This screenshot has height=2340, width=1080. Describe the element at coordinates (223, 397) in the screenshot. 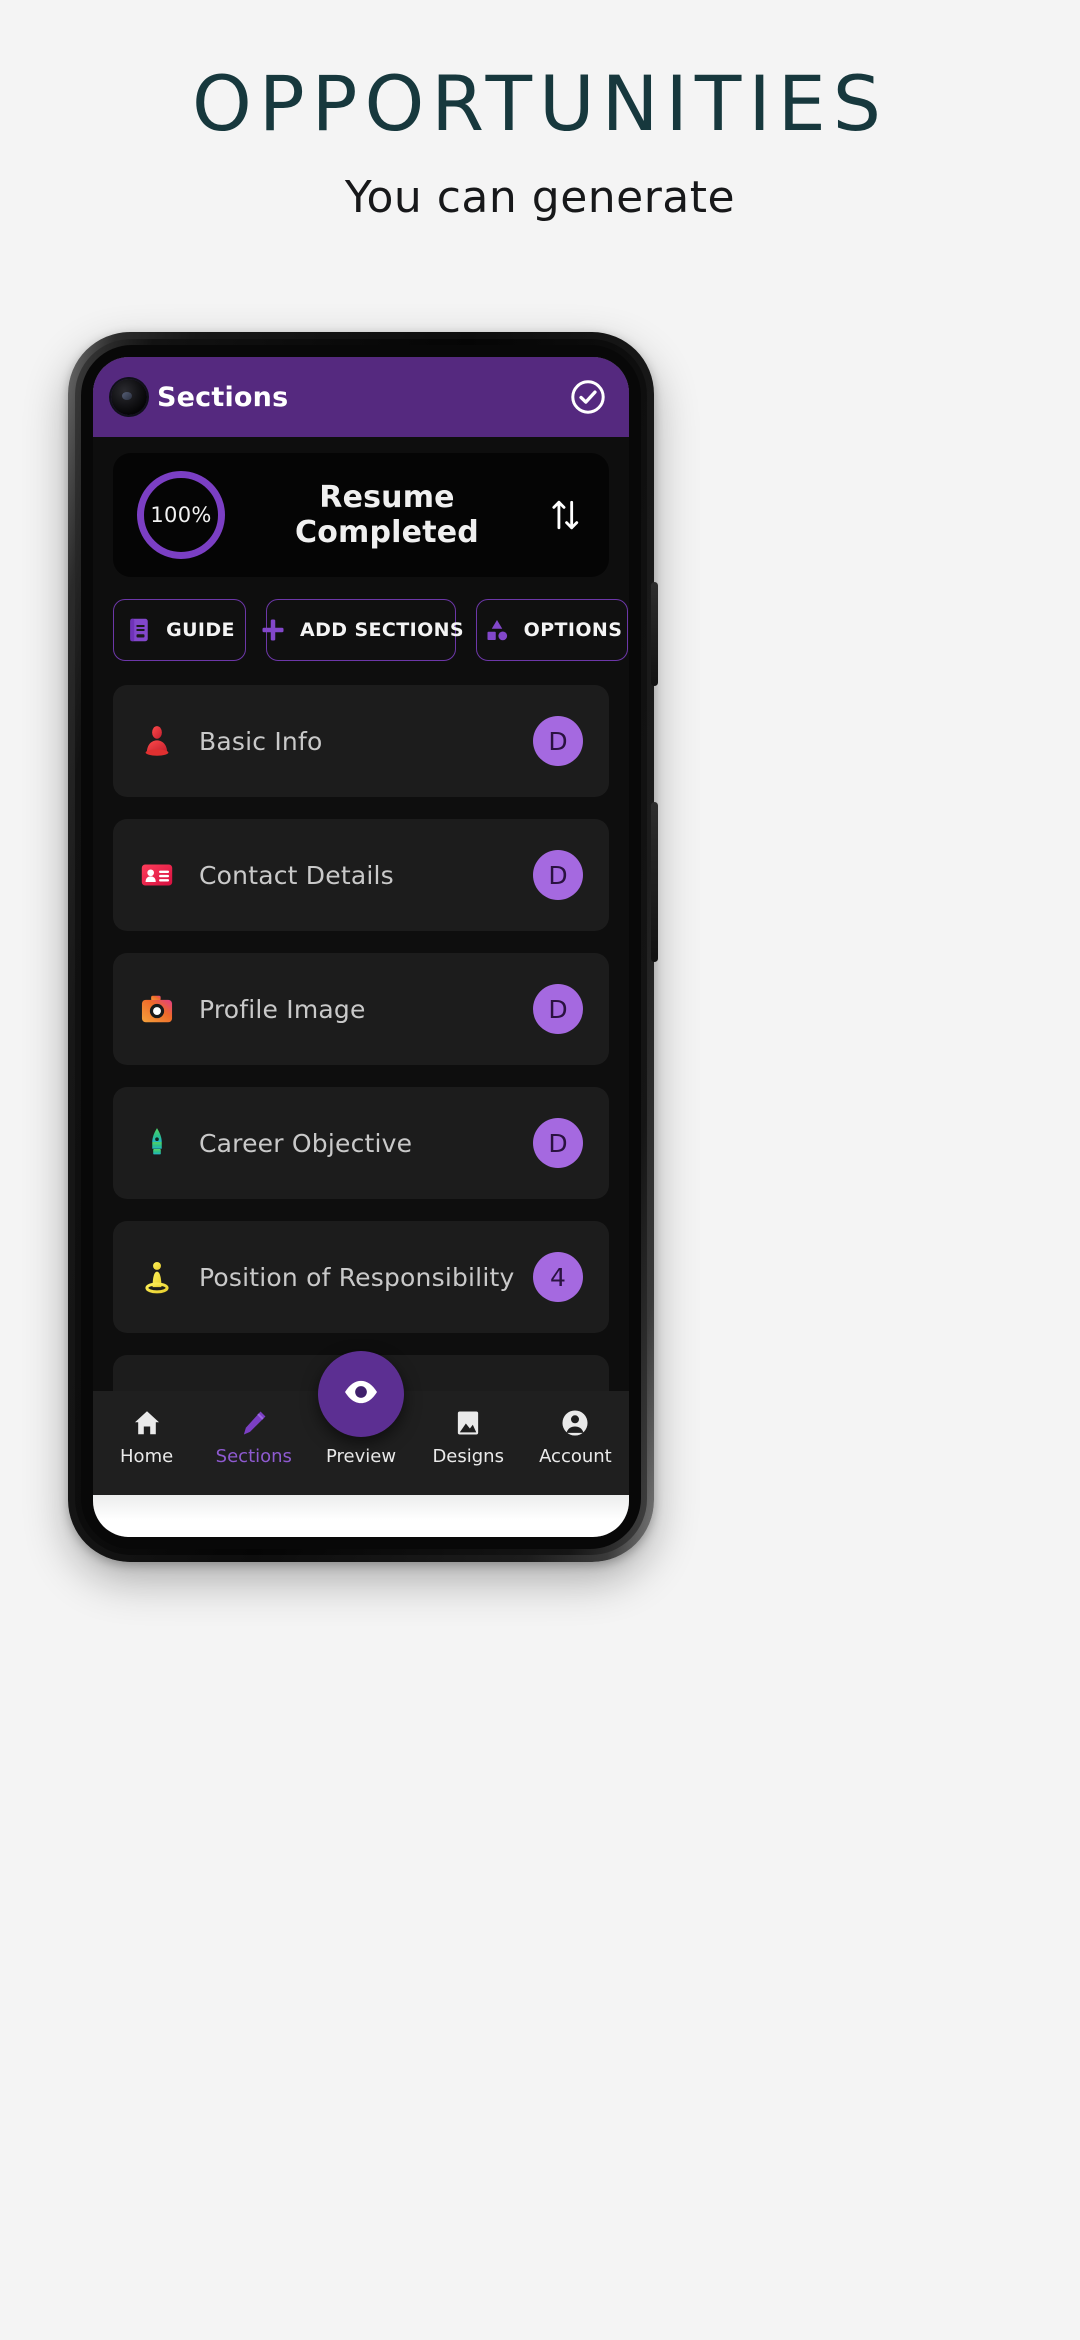

I see `app-bar-title: Sections` at that location.